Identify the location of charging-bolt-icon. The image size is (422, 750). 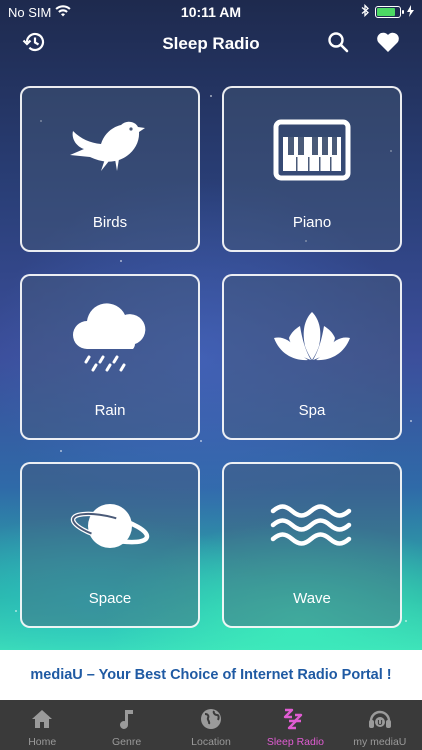
(410, 12).